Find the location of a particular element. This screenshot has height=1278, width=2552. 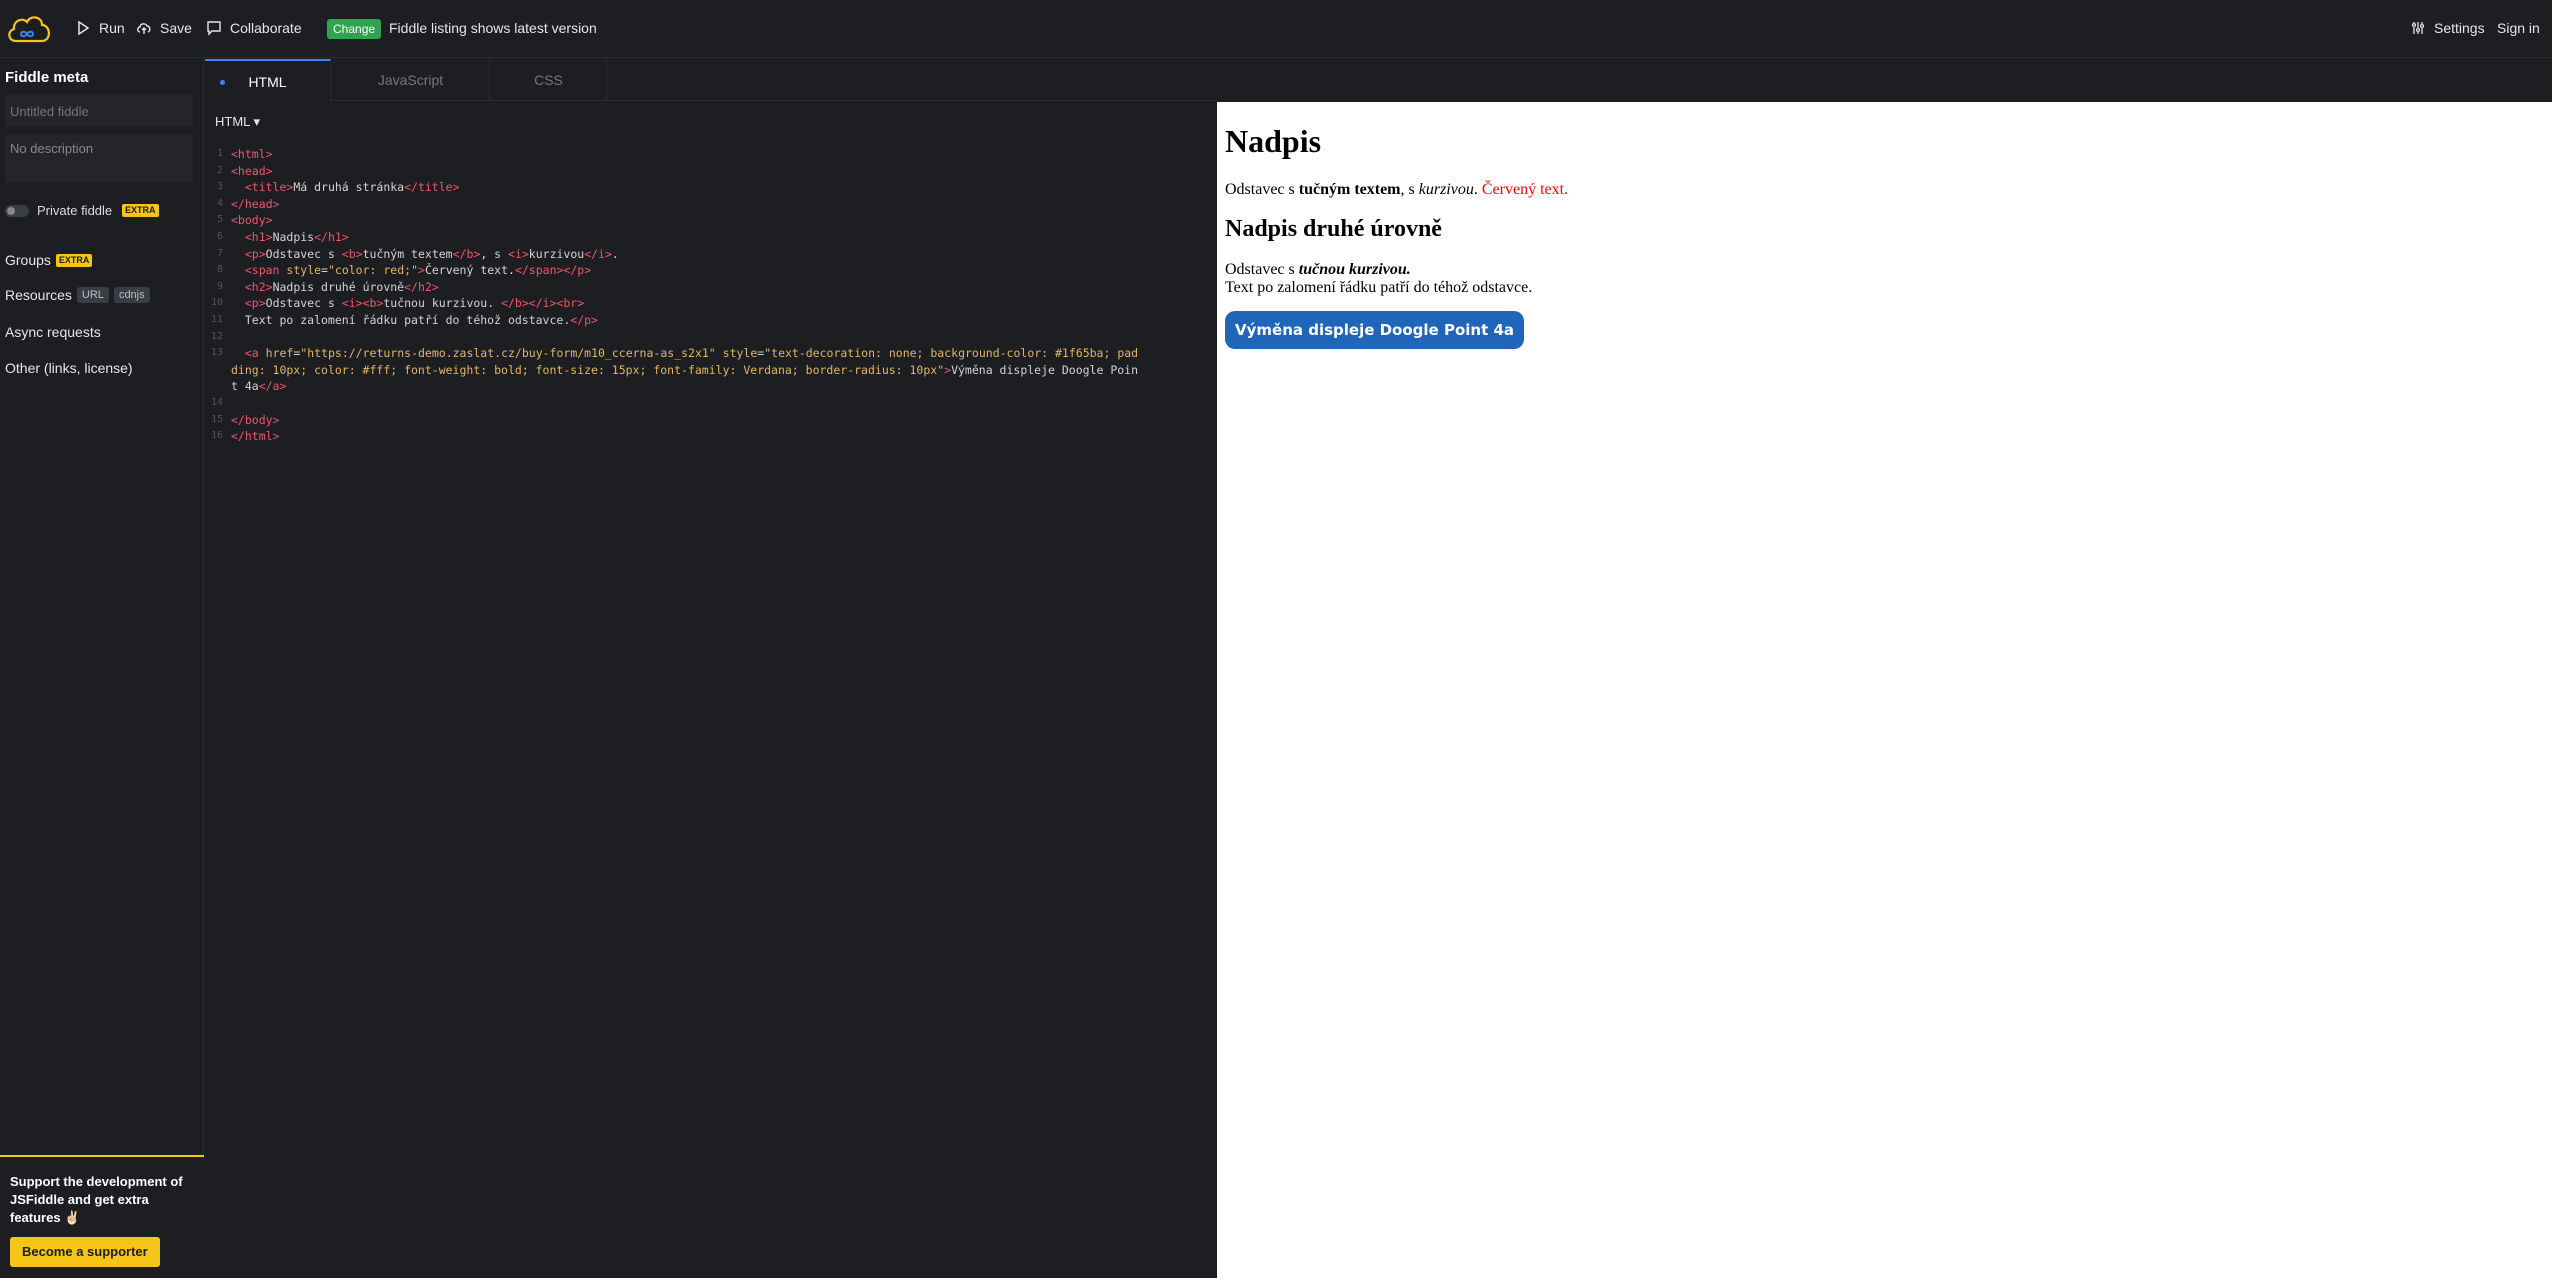

tab-javascript: JavaScript is located at coordinates (411, 80).